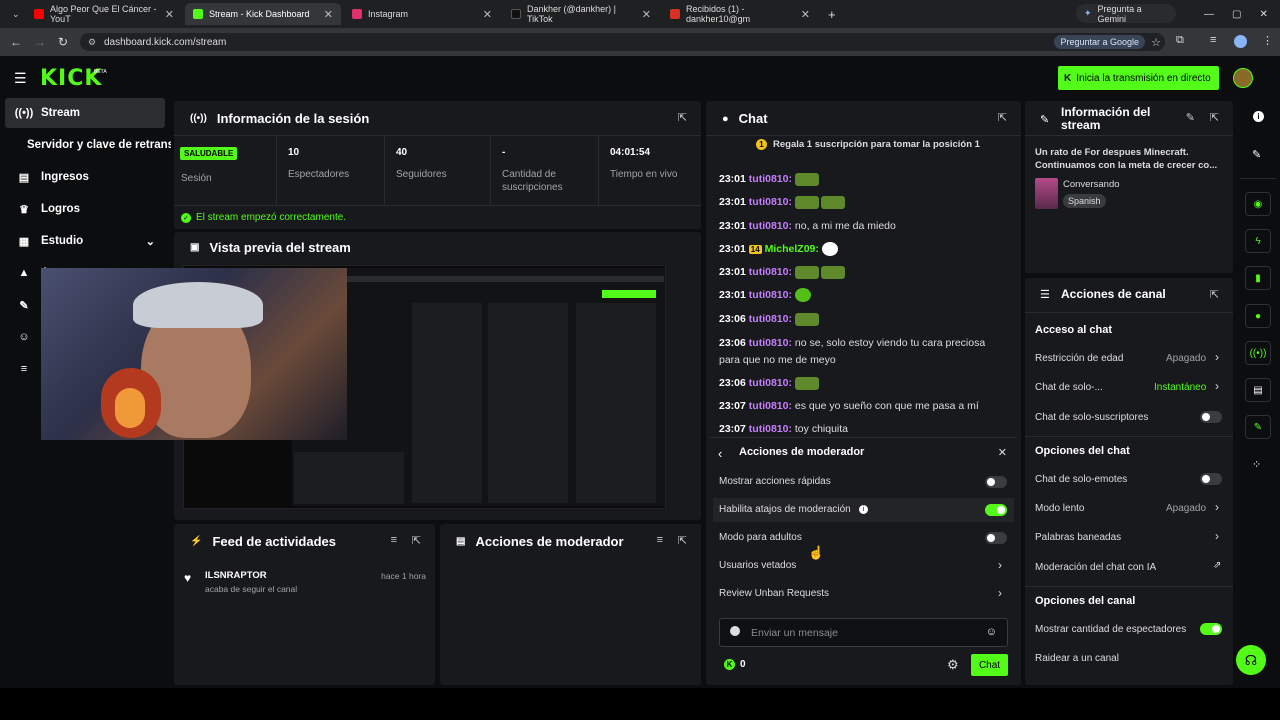 The image size is (1280, 720). I want to click on site-info-icon: ⚙, so click(92, 42).